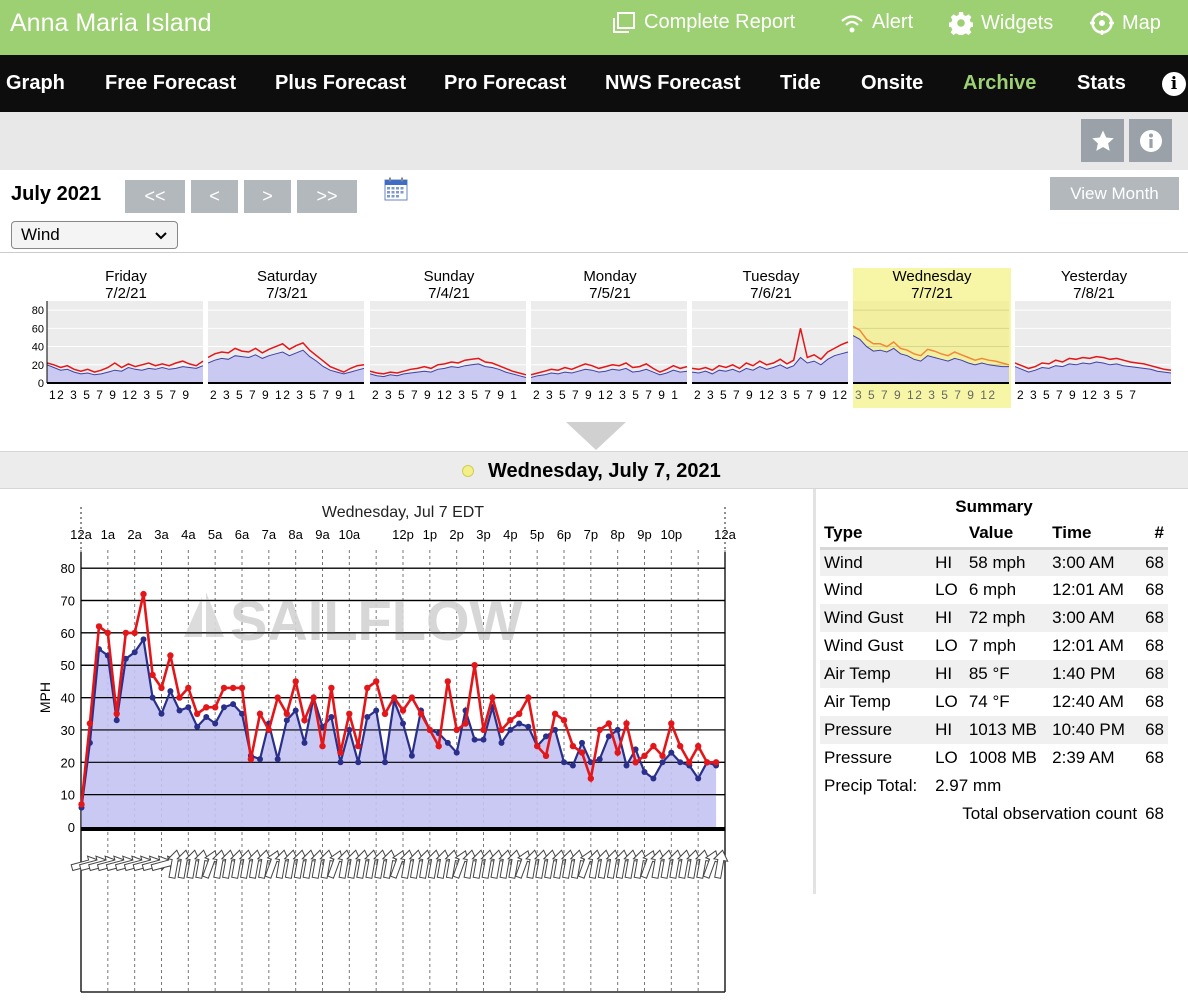 This screenshot has width=1188, height=1005. What do you see at coordinates (38, 366) in the screenshot?
I see `thumb-y-tick: 20` at bounding box center [38, 366].